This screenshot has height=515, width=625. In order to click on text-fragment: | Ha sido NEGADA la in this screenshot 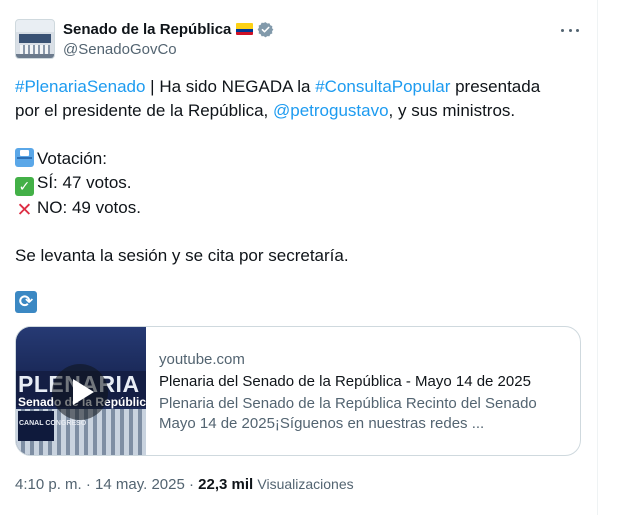, I will do `click(230, 86)`.